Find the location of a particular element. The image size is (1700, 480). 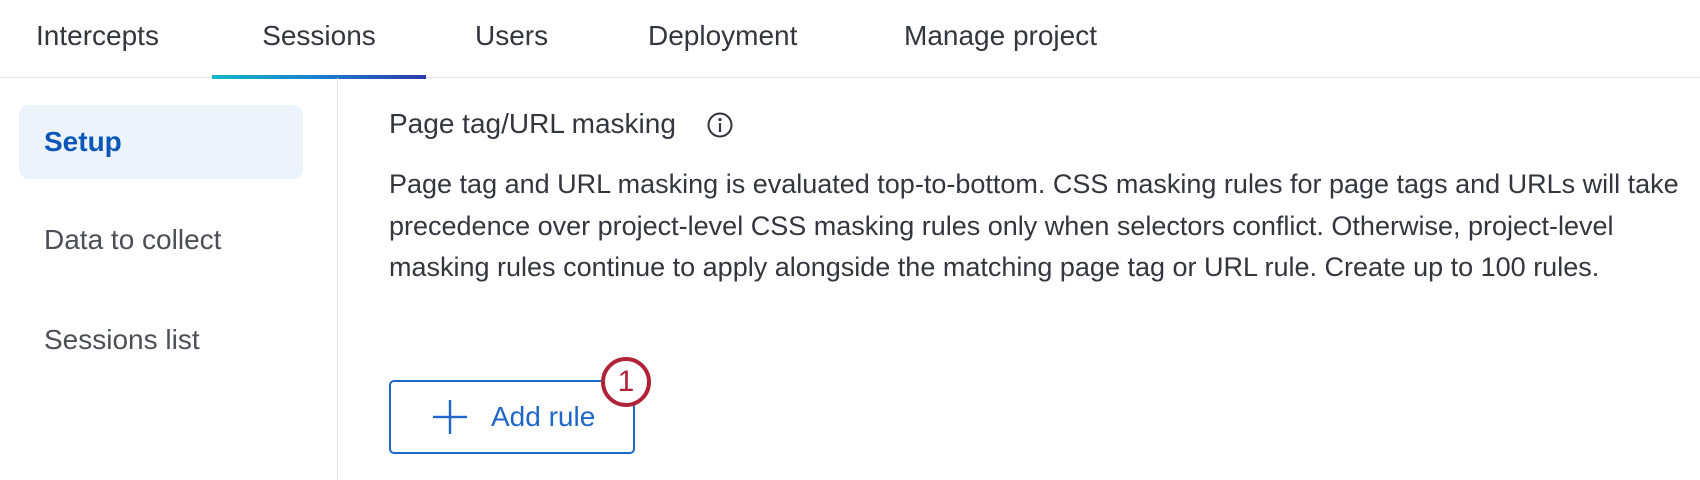

sidebar-item-label: Setup is located at coordinates (83, 141).